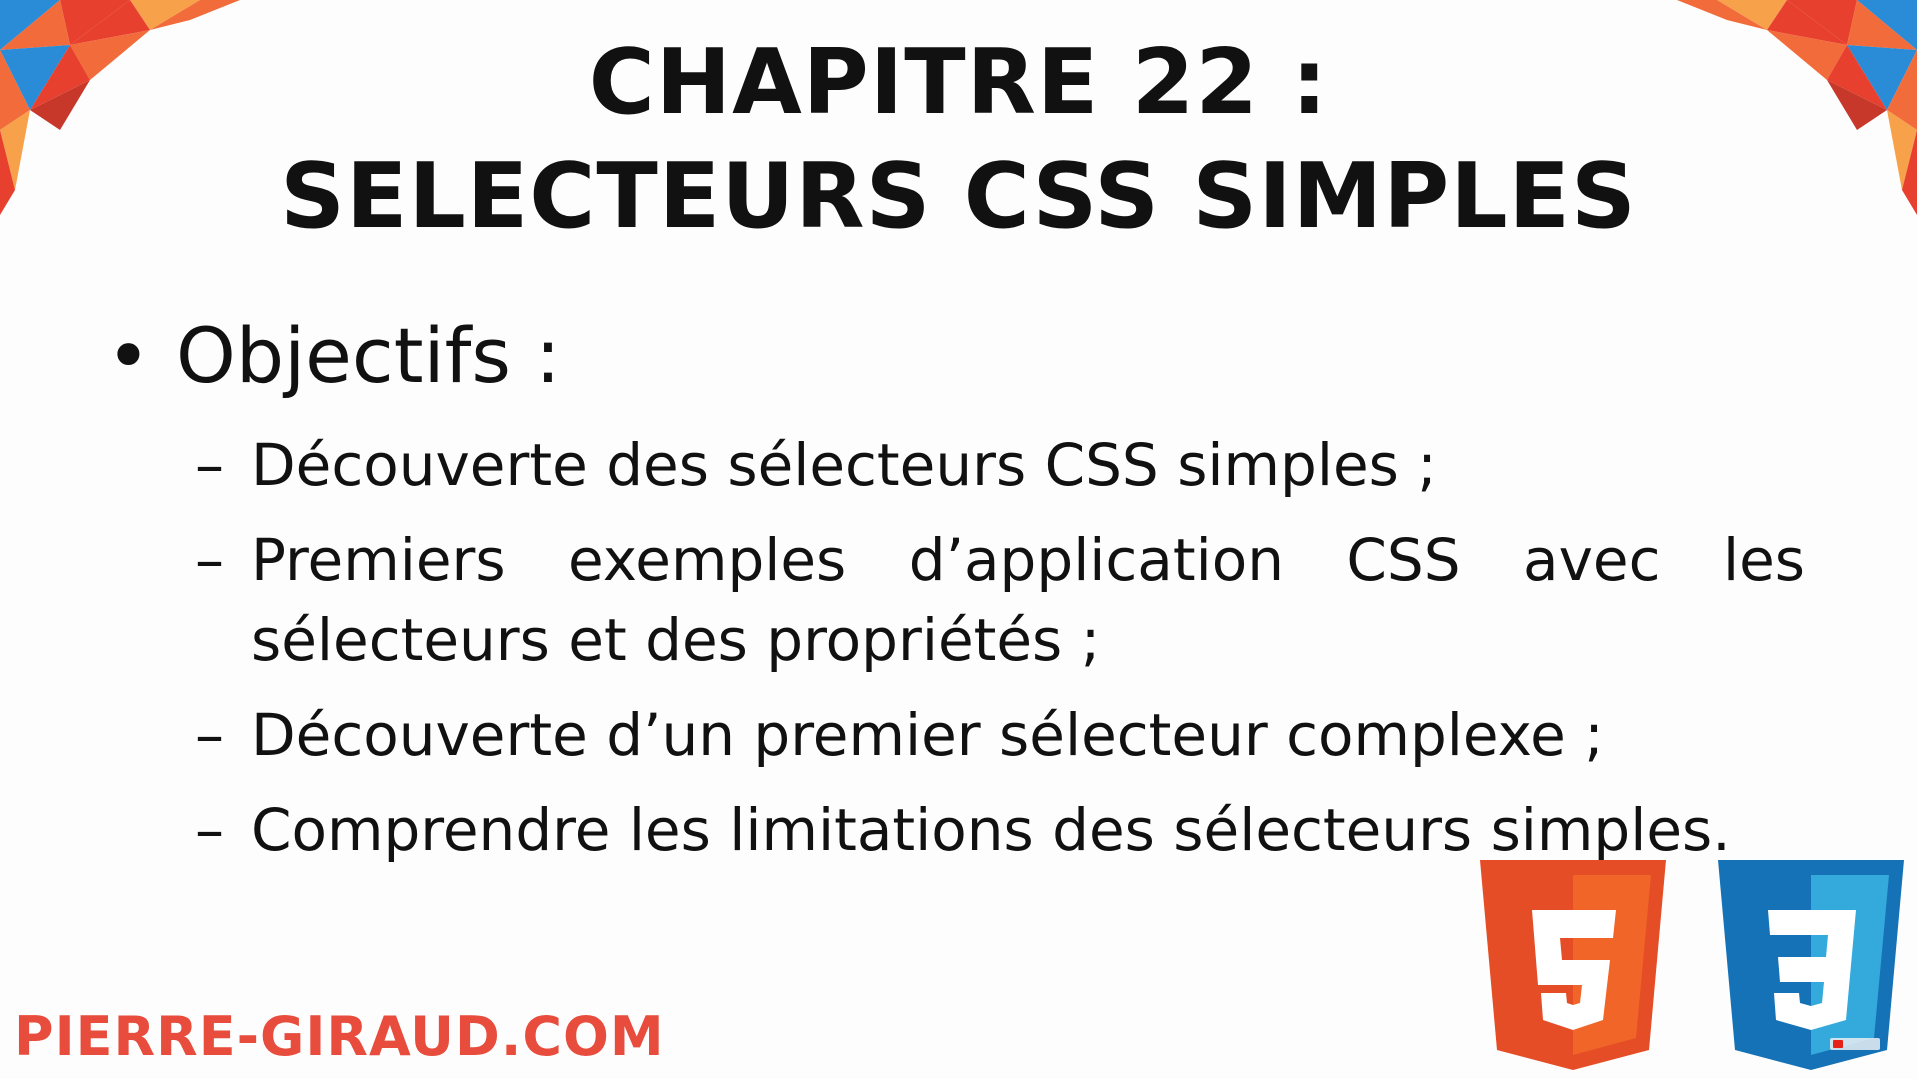 The image size is (1917, 1079). What do you see at coordinates (958, 82) in the screenshot?
I see `slide-title-line-1: CHAPITRE 22 :` at bounding box center [958, 82].